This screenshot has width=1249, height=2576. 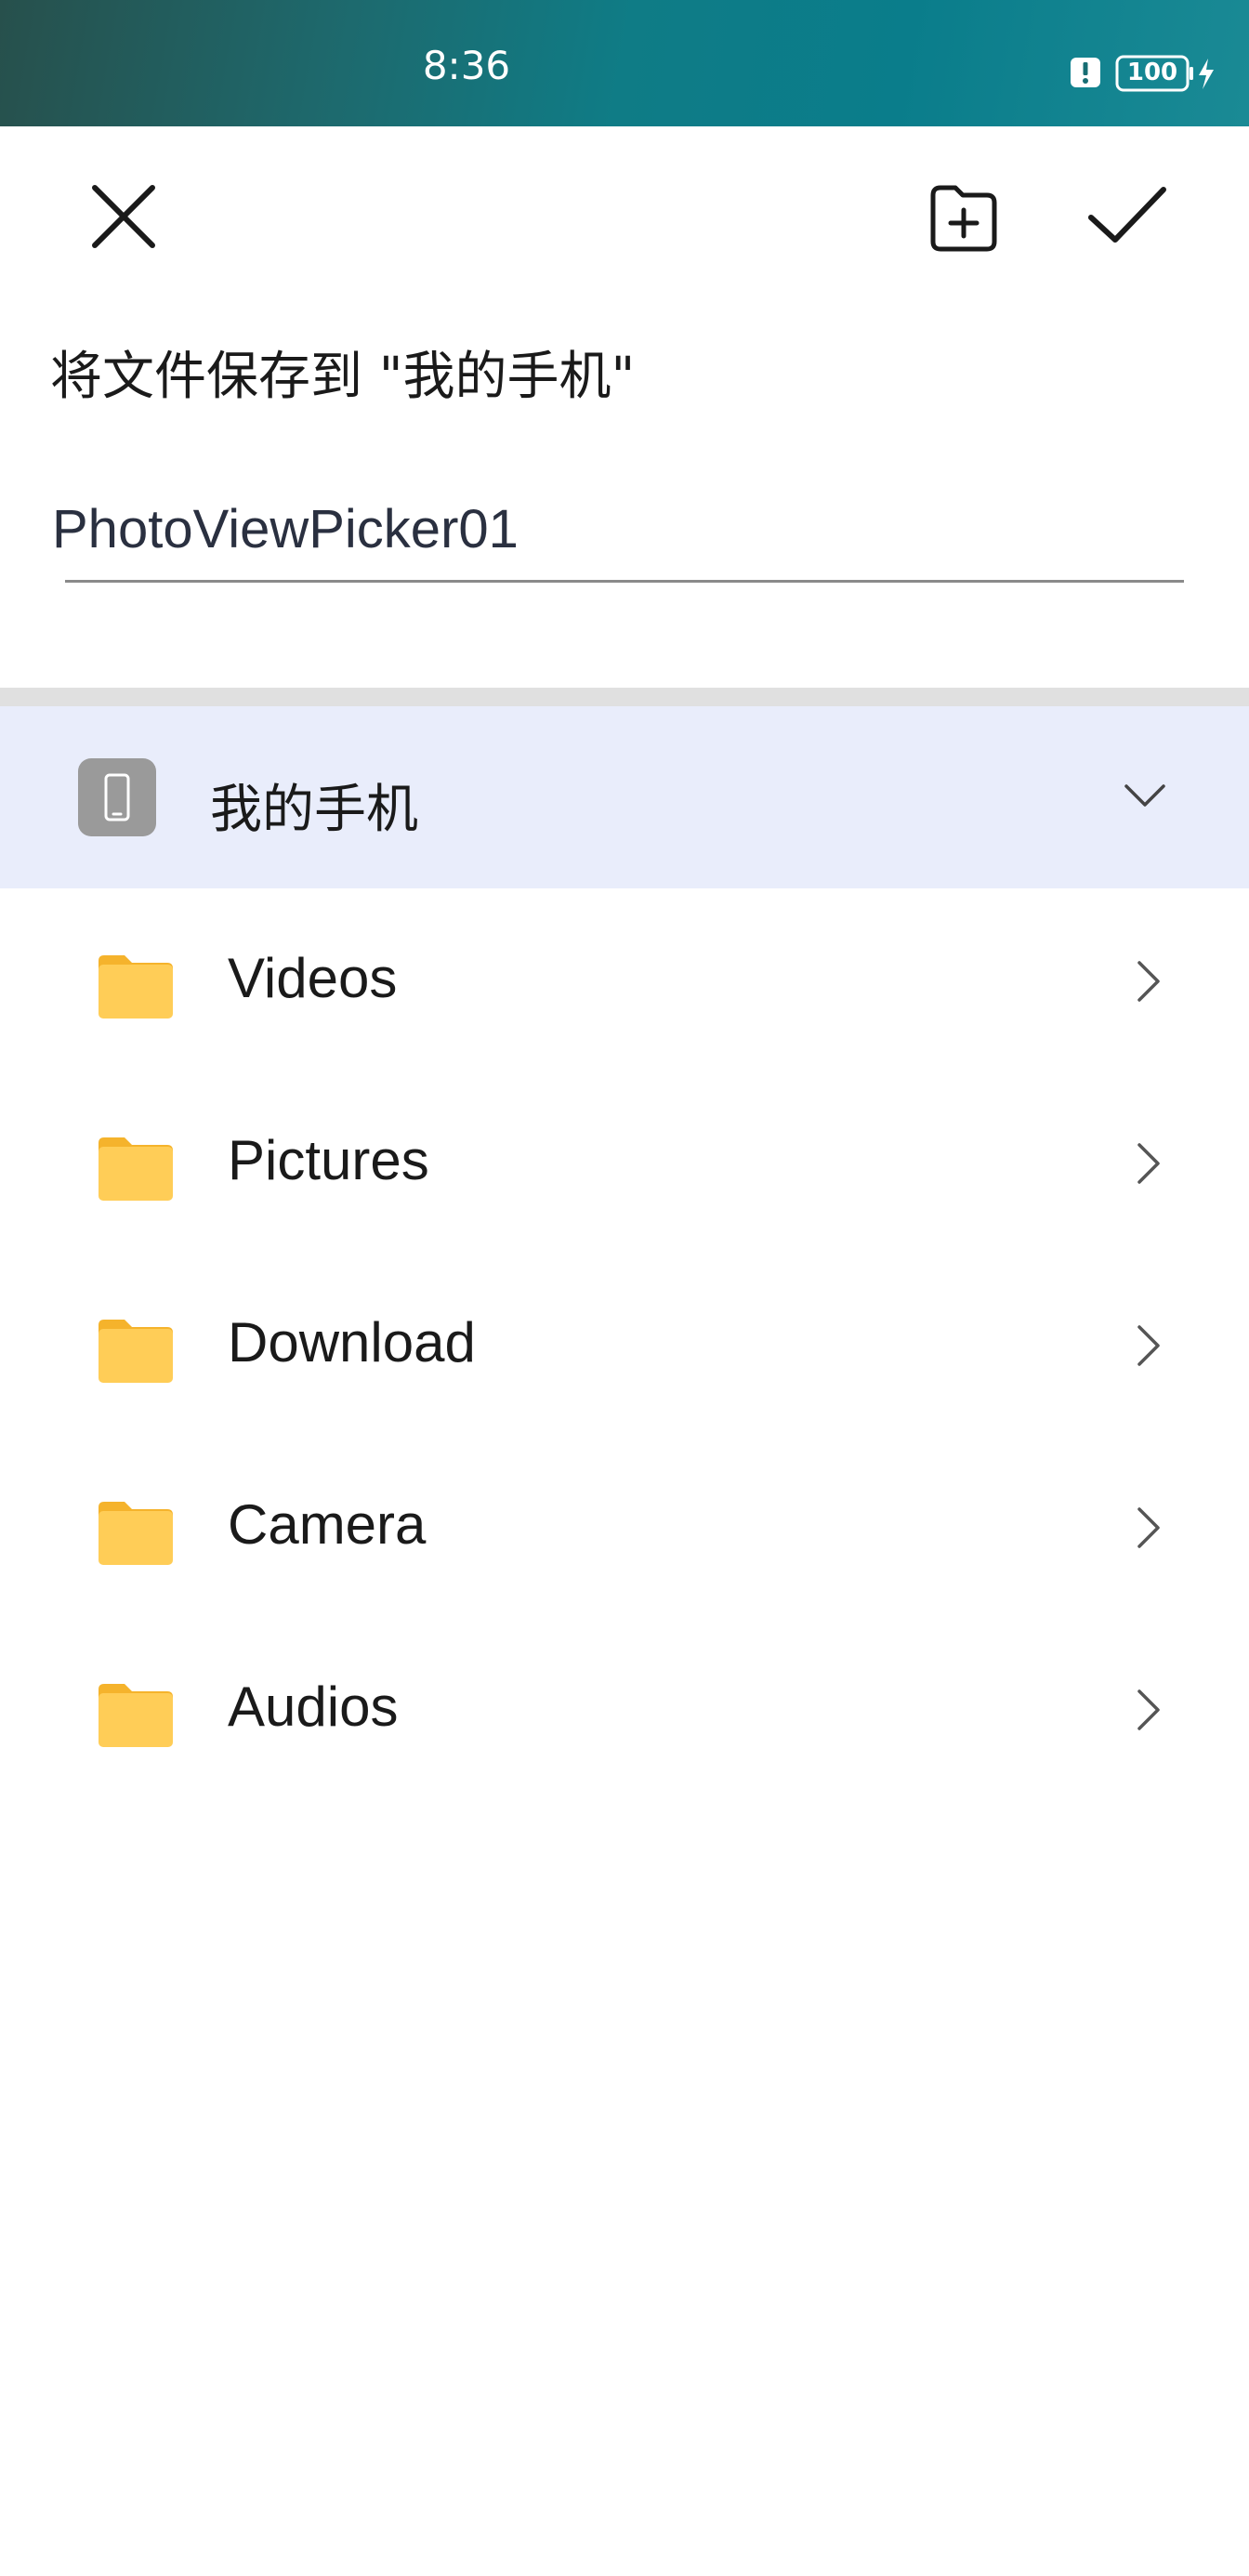 What do you see at coordinates (624, 1526) in the screenshot?
I see `folder-item-camera: Camera` at bounding box center [624, 1526].